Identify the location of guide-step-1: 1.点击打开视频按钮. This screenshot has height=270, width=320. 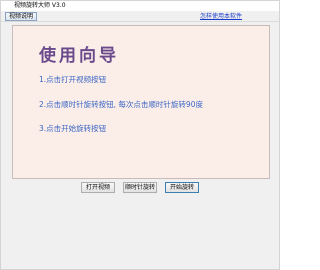
(73, 79).